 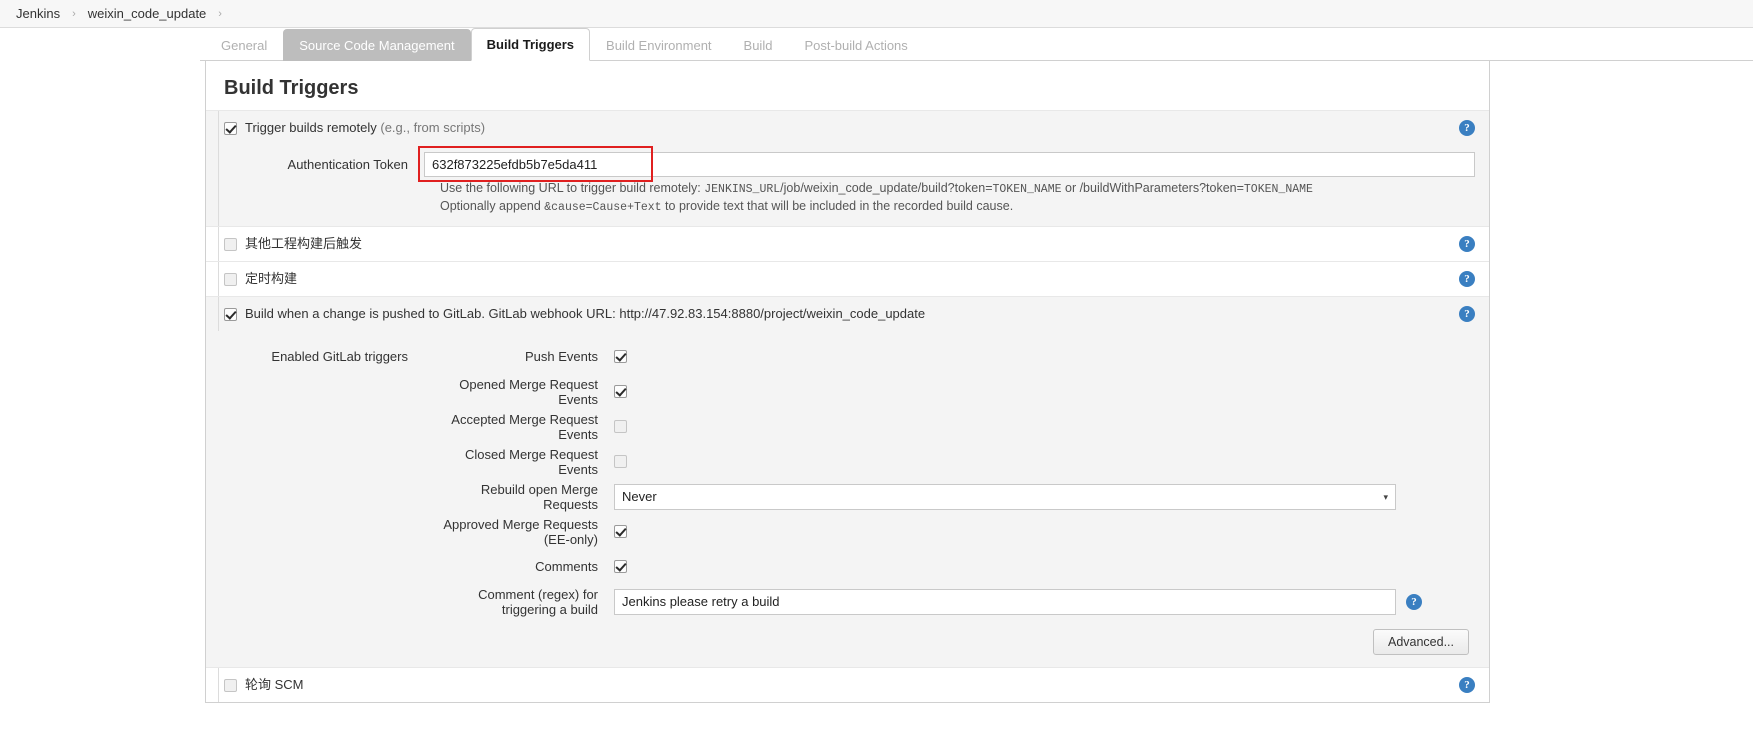 What do you see at coordinates (1044, 461) in the screenshot?
I see `closed-mr-control` at bounding box center [1044, 461].